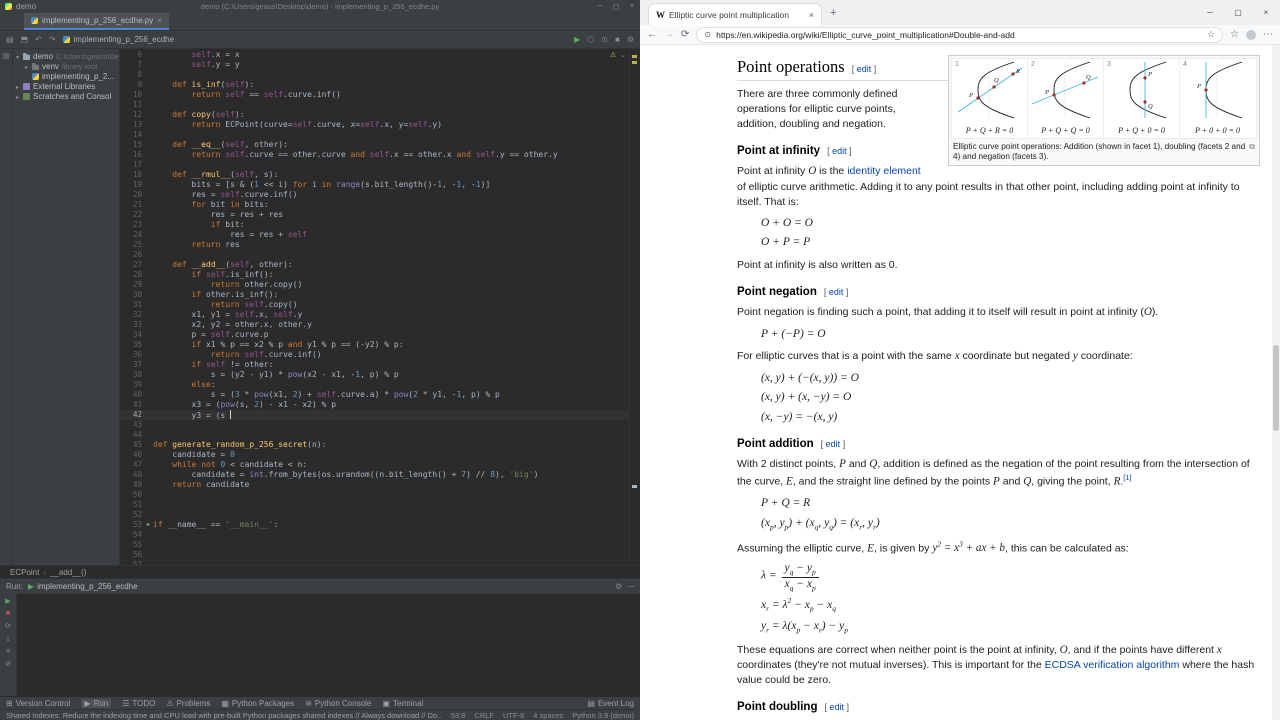 This screenshot has width=1280, height=720. Describe the element at coordinates (375, 85) in the screenshot. I see `code-line: 9 def is_inf(self):` at that location.